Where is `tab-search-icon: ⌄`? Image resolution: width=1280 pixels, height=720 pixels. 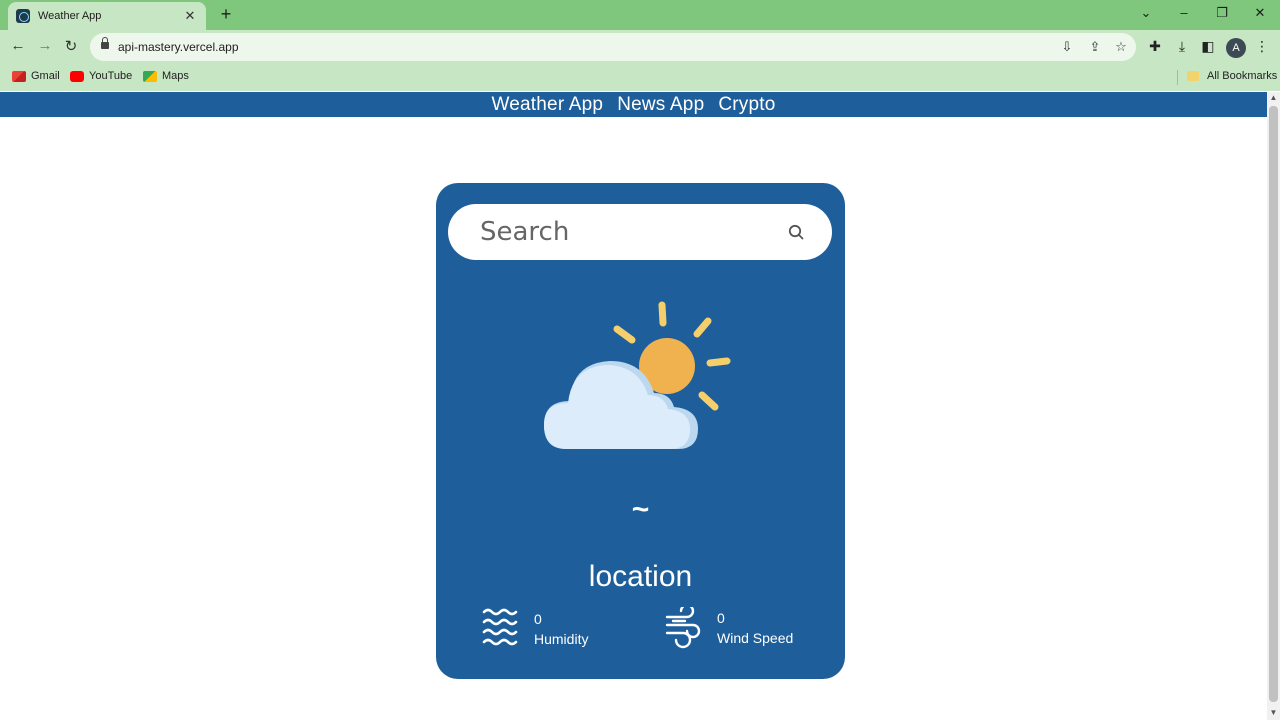
tab-search-icon: ⌄ is located at coordinates (1146, 13).